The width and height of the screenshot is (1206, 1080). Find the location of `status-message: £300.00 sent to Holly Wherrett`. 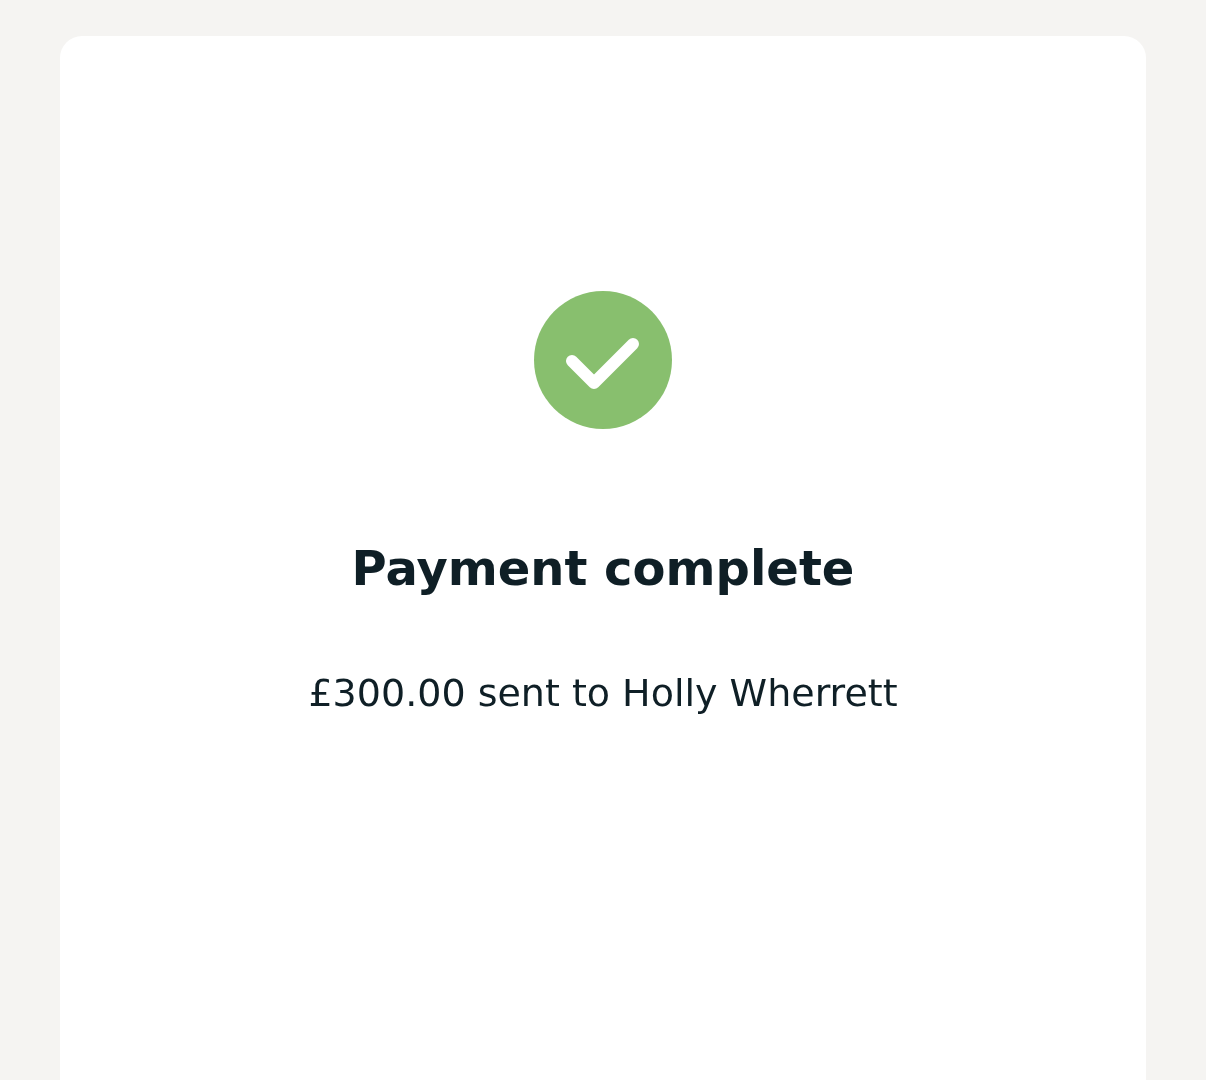

status-message: £300.00 sent to Holly Wherrett is located at coordinates (603, 693).